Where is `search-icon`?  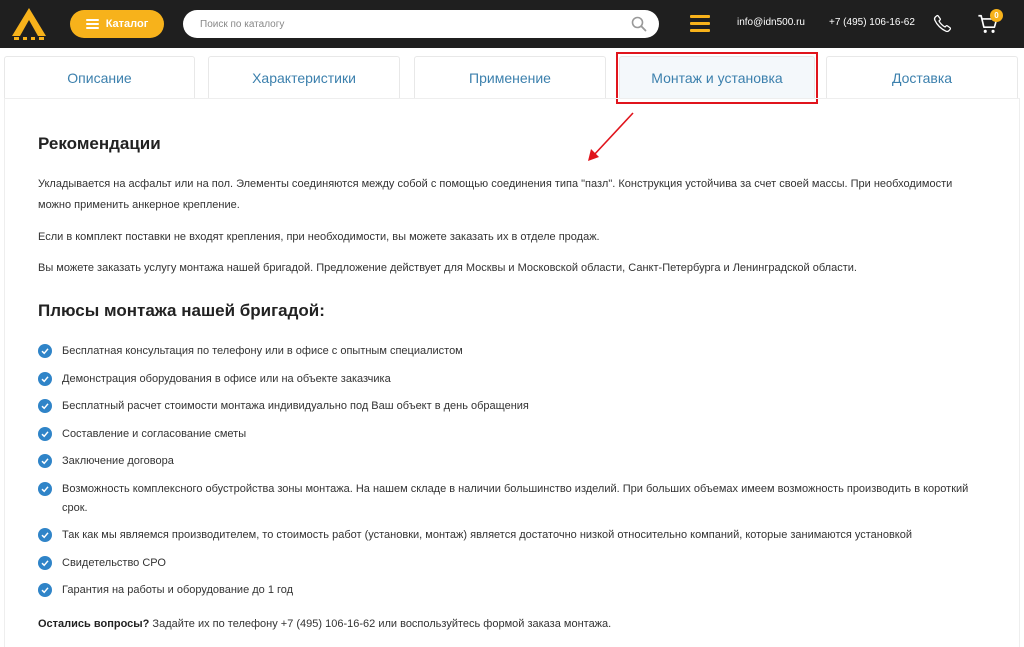
search-icon is located at coordinates (639, 24).